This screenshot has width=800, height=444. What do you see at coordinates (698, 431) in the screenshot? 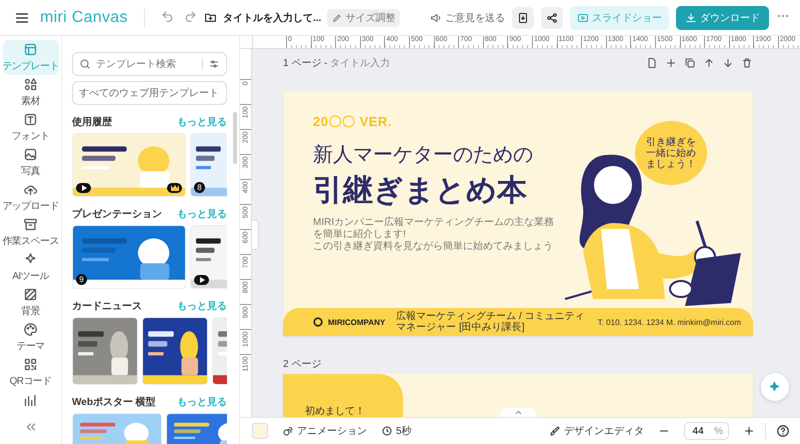
I see `zoom-input: 44` at bounding box center [698, 431].